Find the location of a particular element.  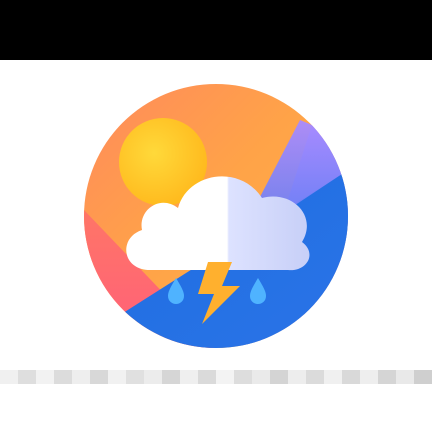

checker-strip is located at coordinates (216, 377).